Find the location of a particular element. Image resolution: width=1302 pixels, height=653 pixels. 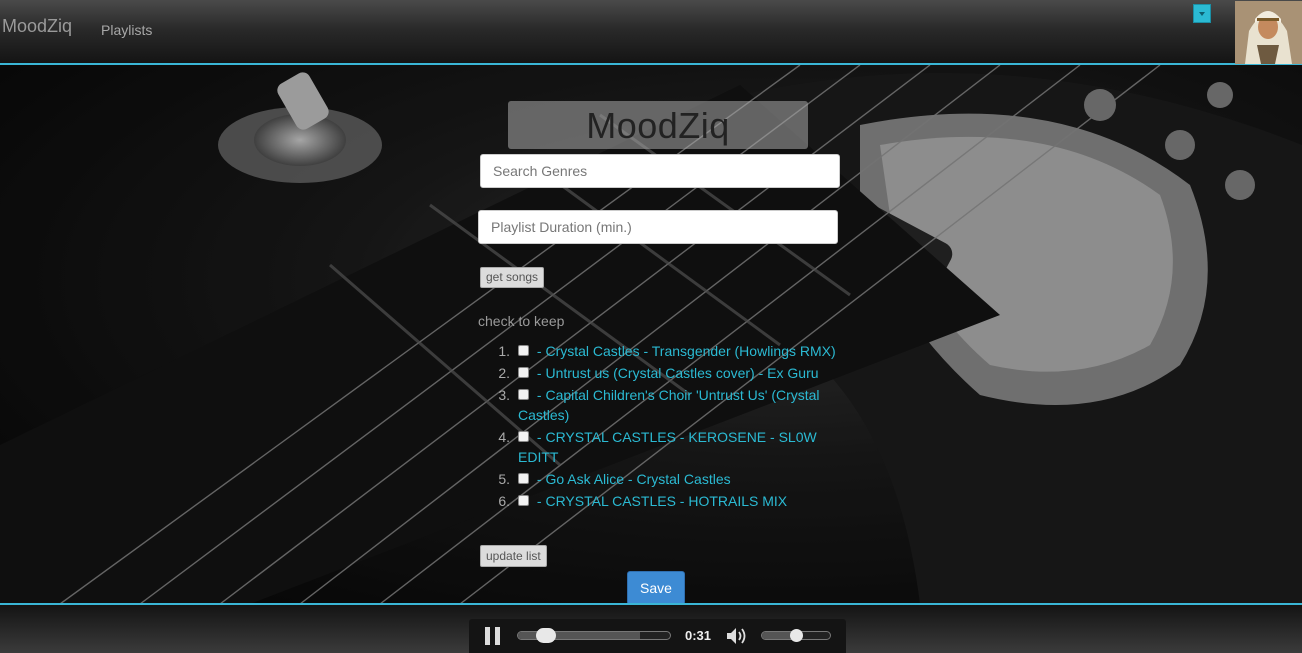

get-songs-button: get songs is located at coordinates (512, 277).